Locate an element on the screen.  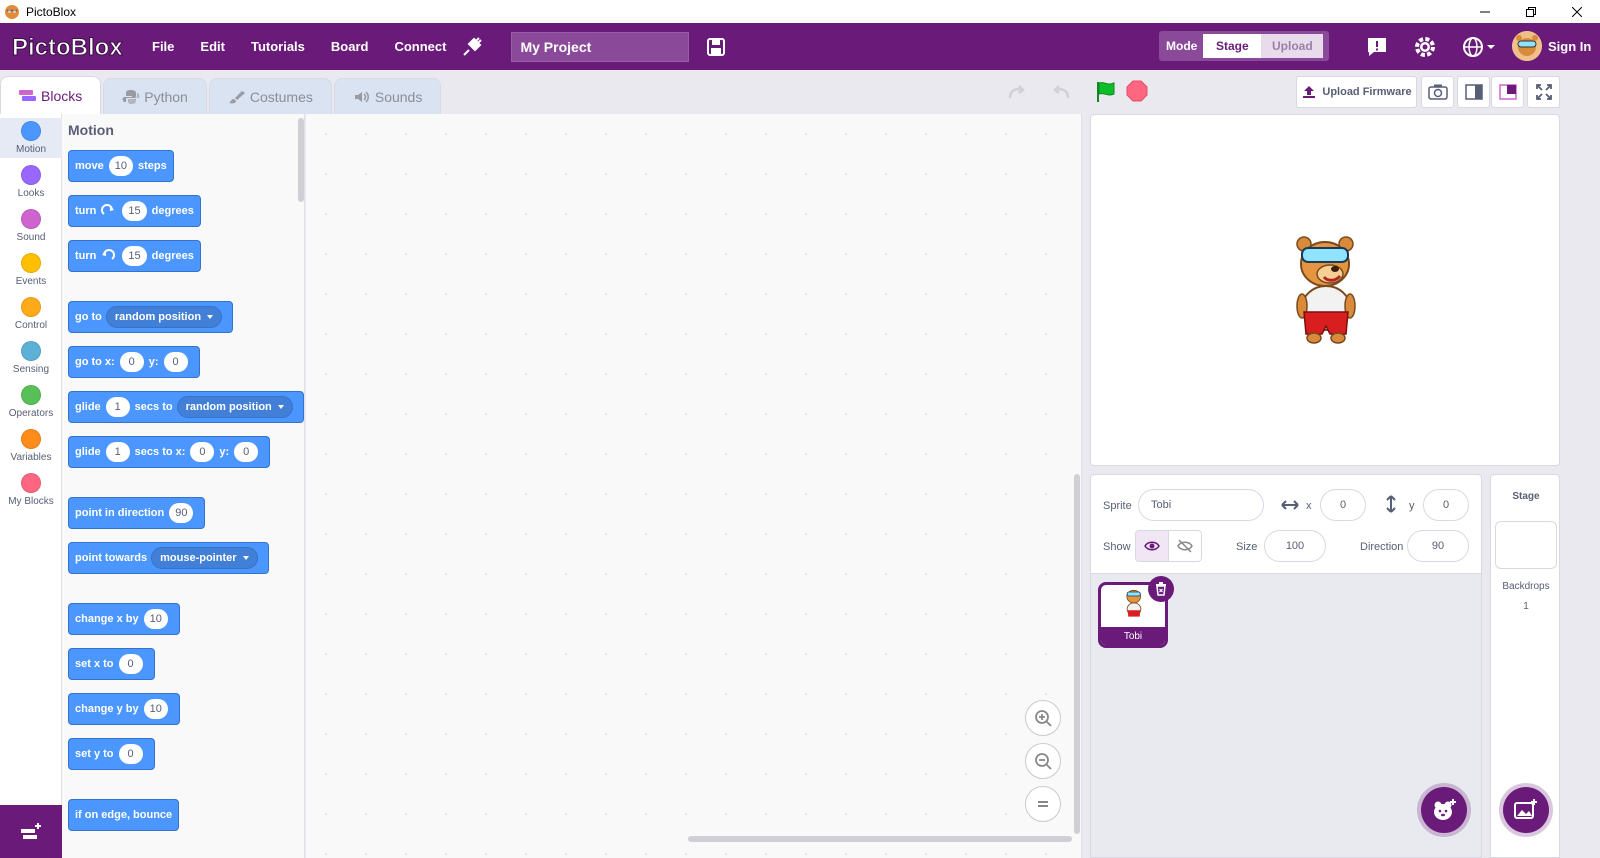
project-name-input: My Project is located at coordinates (600, 46).